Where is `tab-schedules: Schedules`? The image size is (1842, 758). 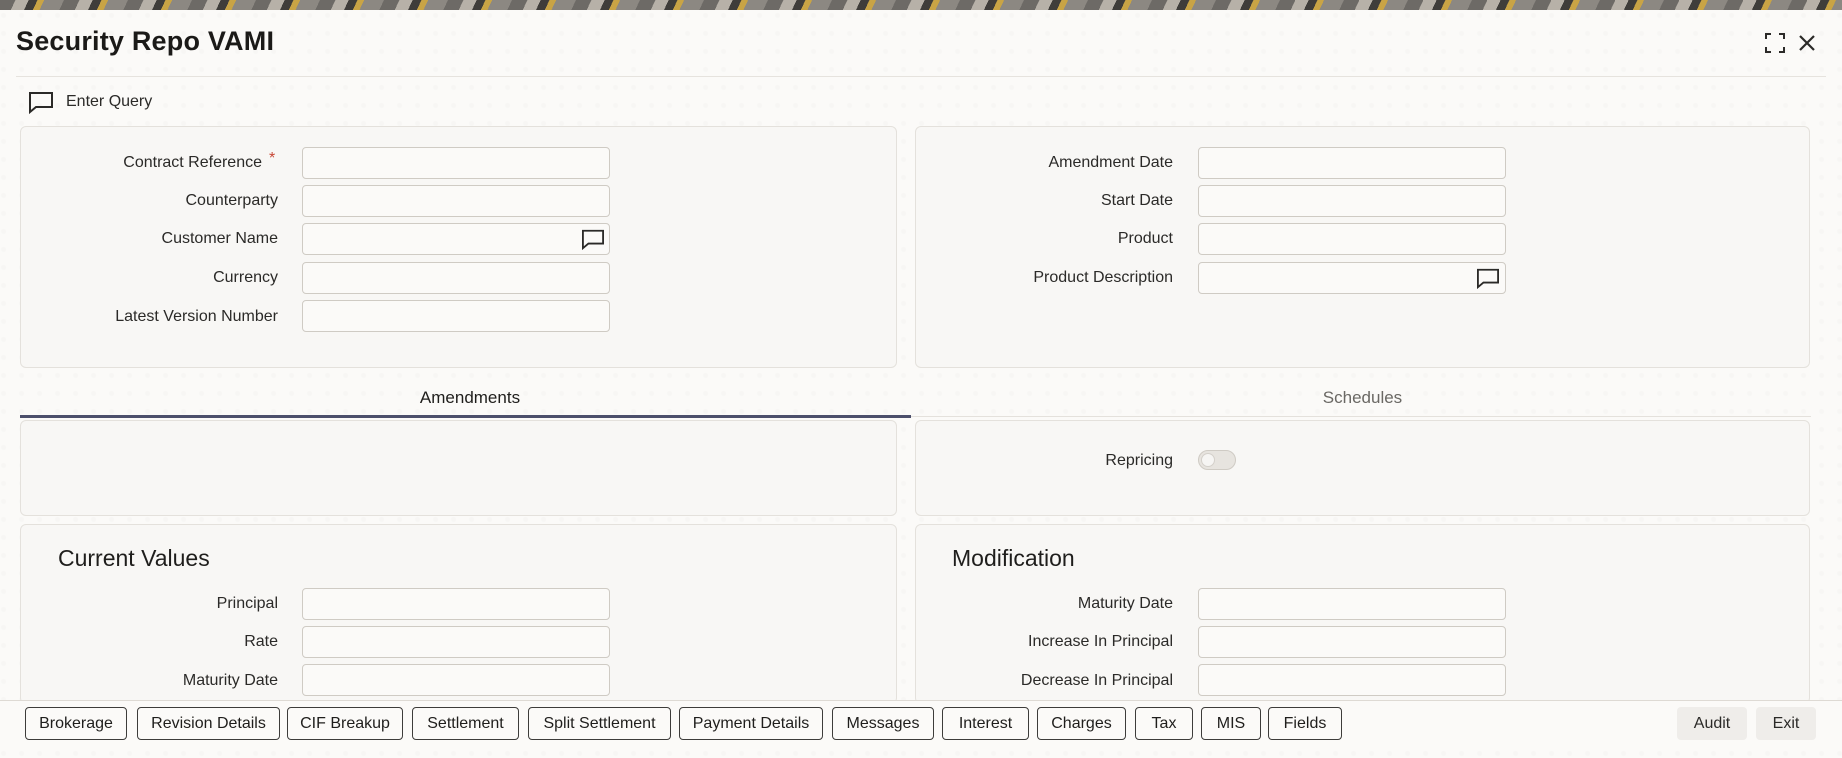 tab-schedules: Schedules is located at coordinates (1362, 398).